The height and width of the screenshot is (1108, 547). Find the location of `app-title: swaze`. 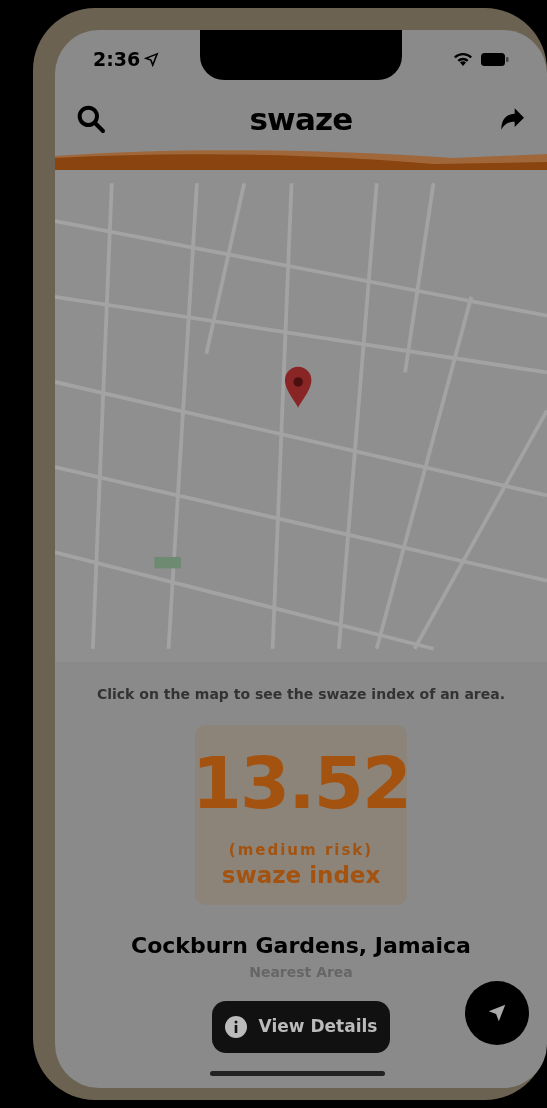

app-title: swaze is located at coordinates (301, 119).